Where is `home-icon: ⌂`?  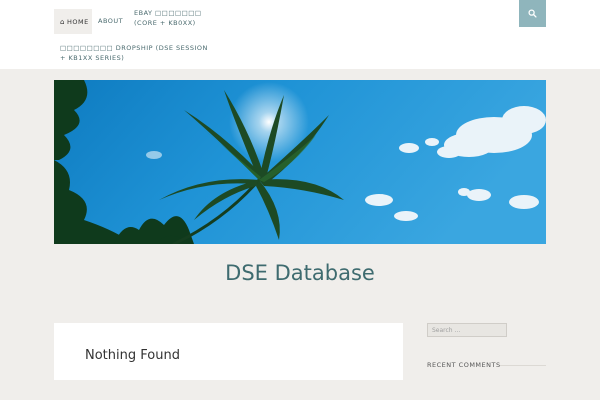
home-icon: ⌂ is located at coordinates (62, 22).